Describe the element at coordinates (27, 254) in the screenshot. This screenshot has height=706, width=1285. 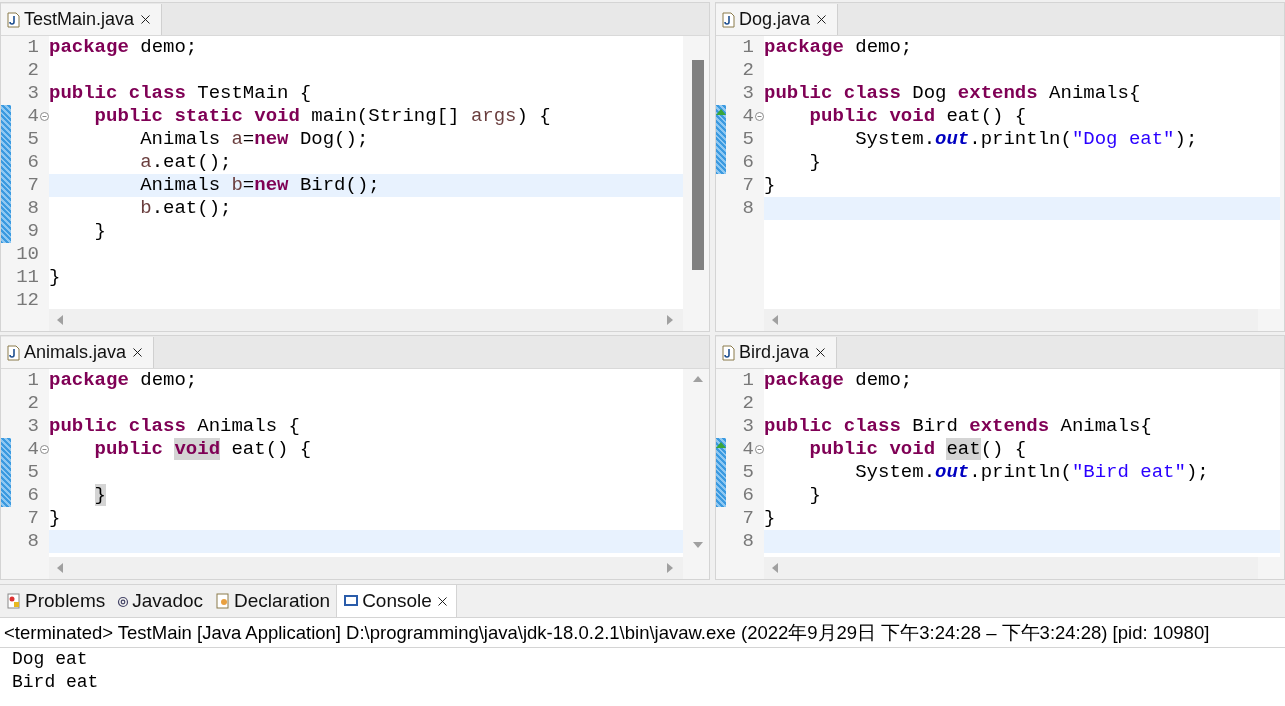
I see `line-number: 10` at that location.